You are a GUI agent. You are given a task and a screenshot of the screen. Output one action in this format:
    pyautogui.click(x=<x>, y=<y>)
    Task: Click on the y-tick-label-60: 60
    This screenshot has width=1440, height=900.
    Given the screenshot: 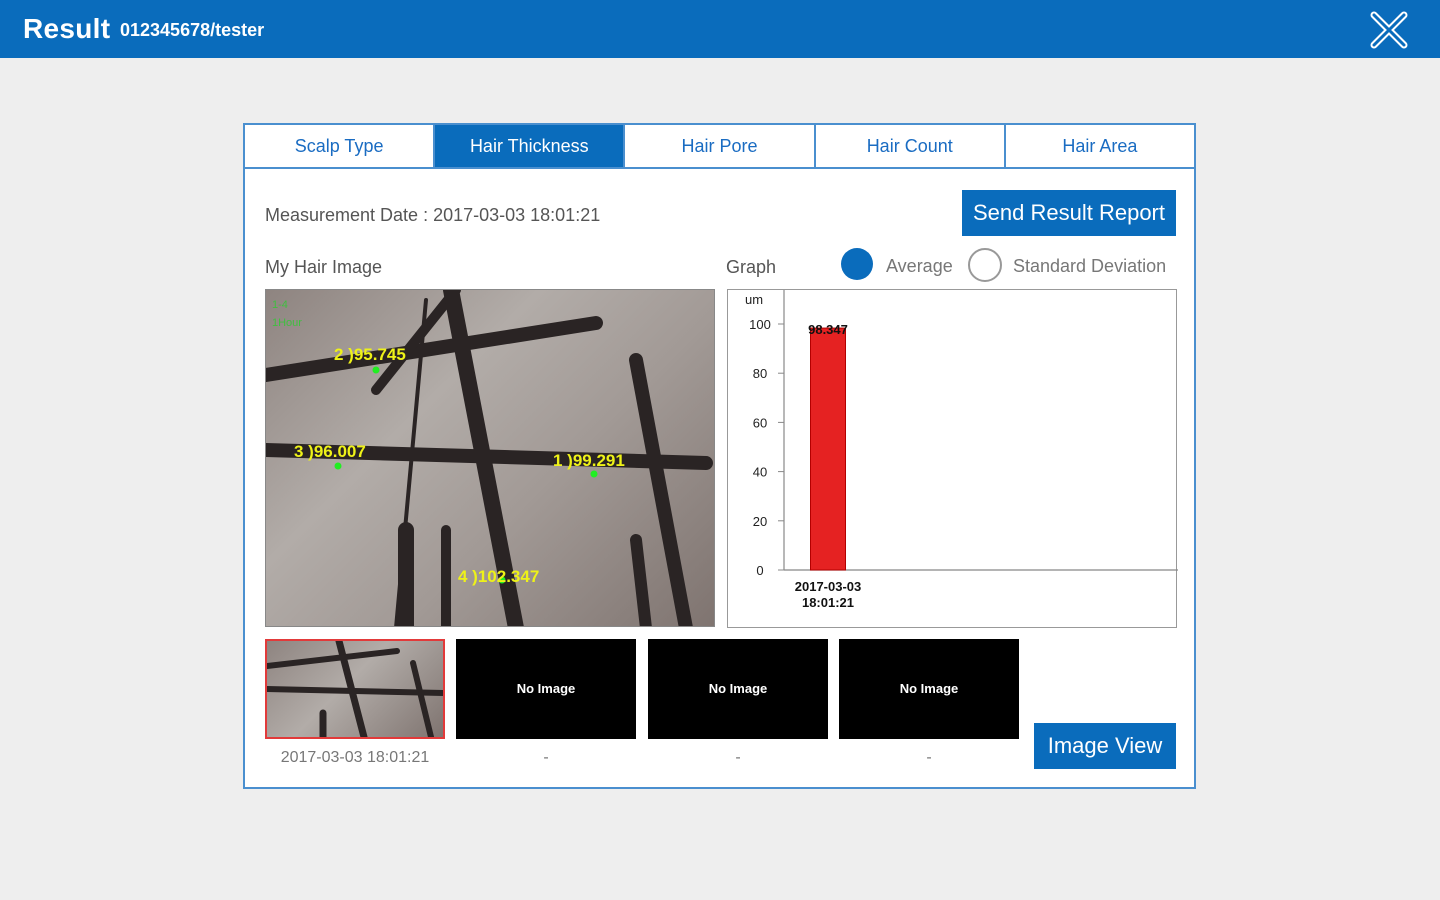 What is the action you would take?
    pyautogui.click(x=760, y=422)
    